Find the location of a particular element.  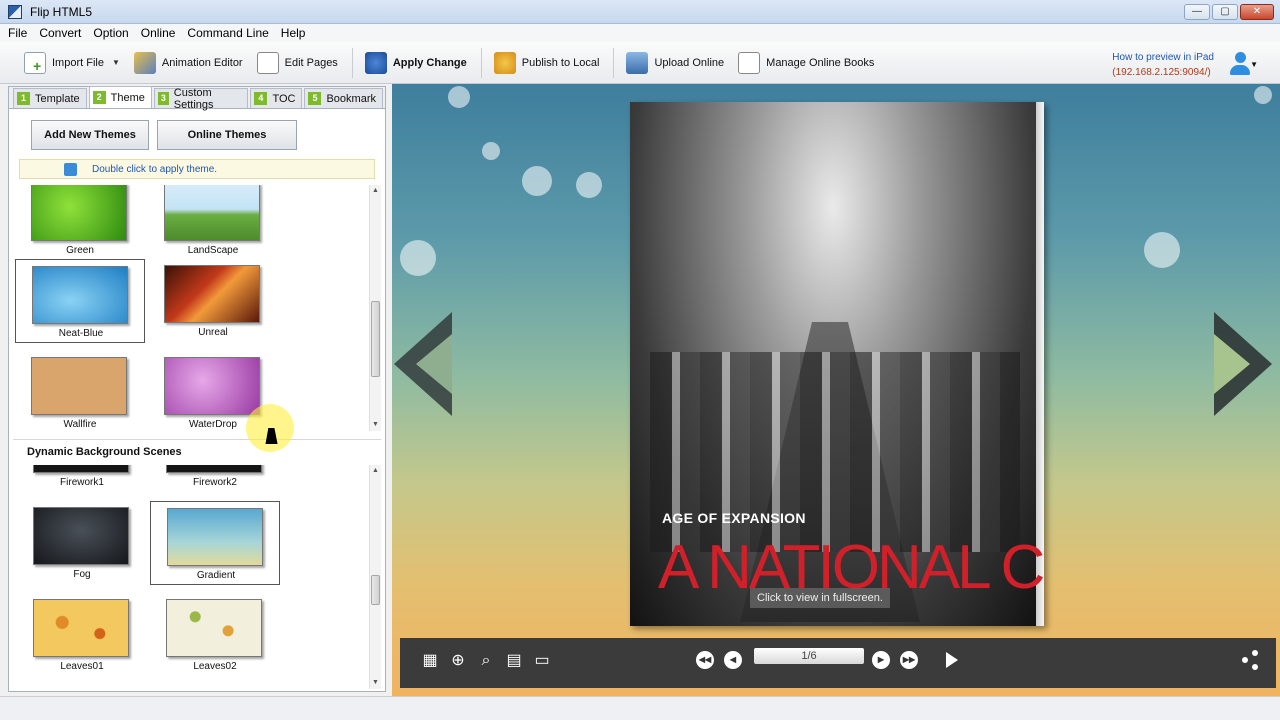

minimize-button: — is located at coordinates (1197, 12).